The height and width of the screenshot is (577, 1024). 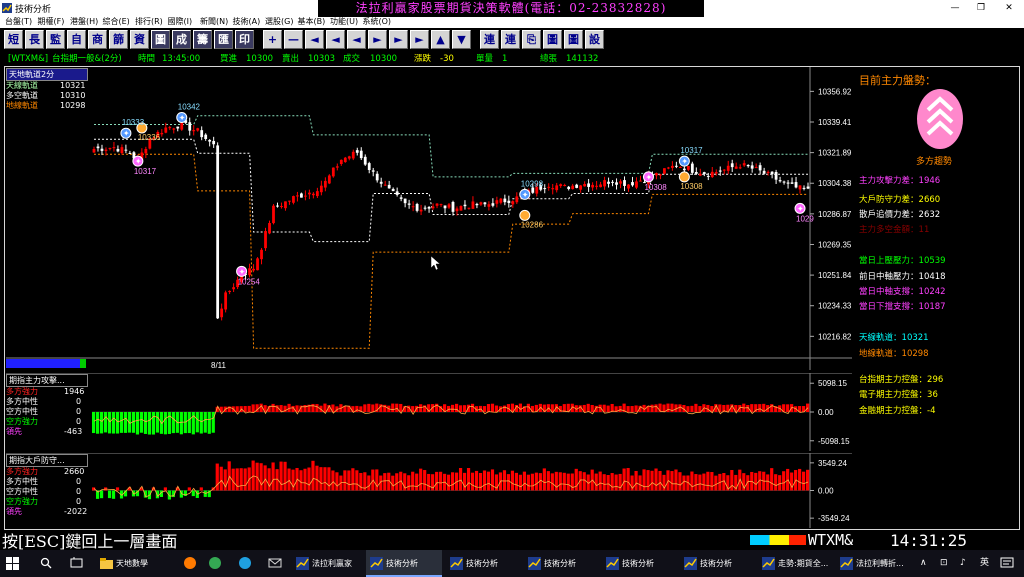 I want to click on taskbar-app: 天地數學, so click(x=134, y=563).